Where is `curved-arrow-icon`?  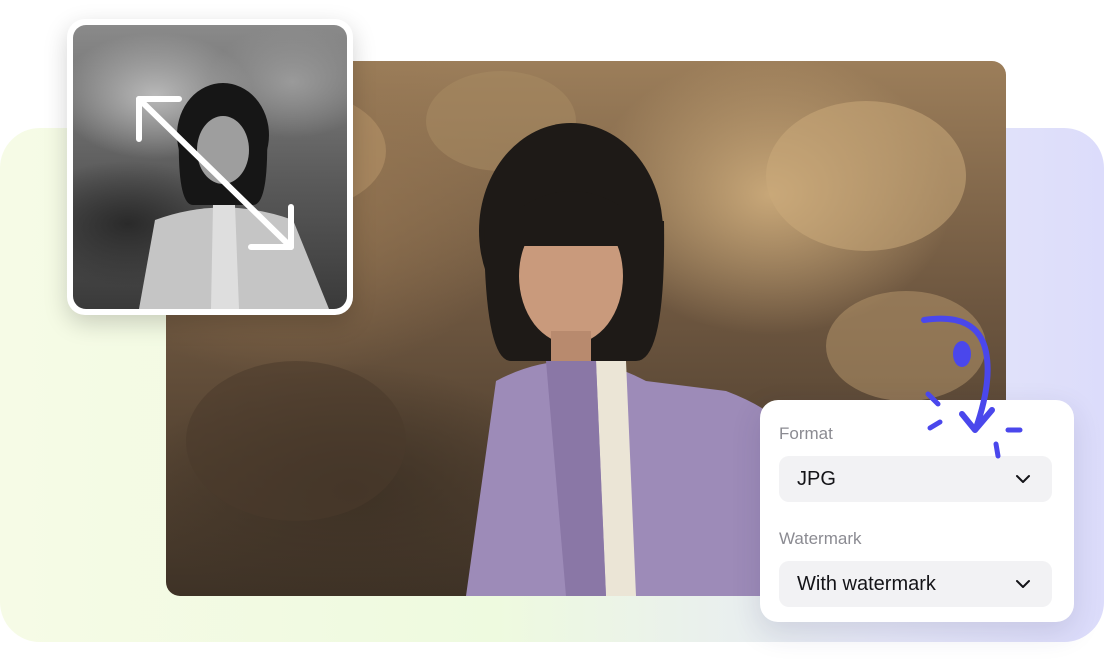
curved-arrow-icon is located at coordinates (972, 387).